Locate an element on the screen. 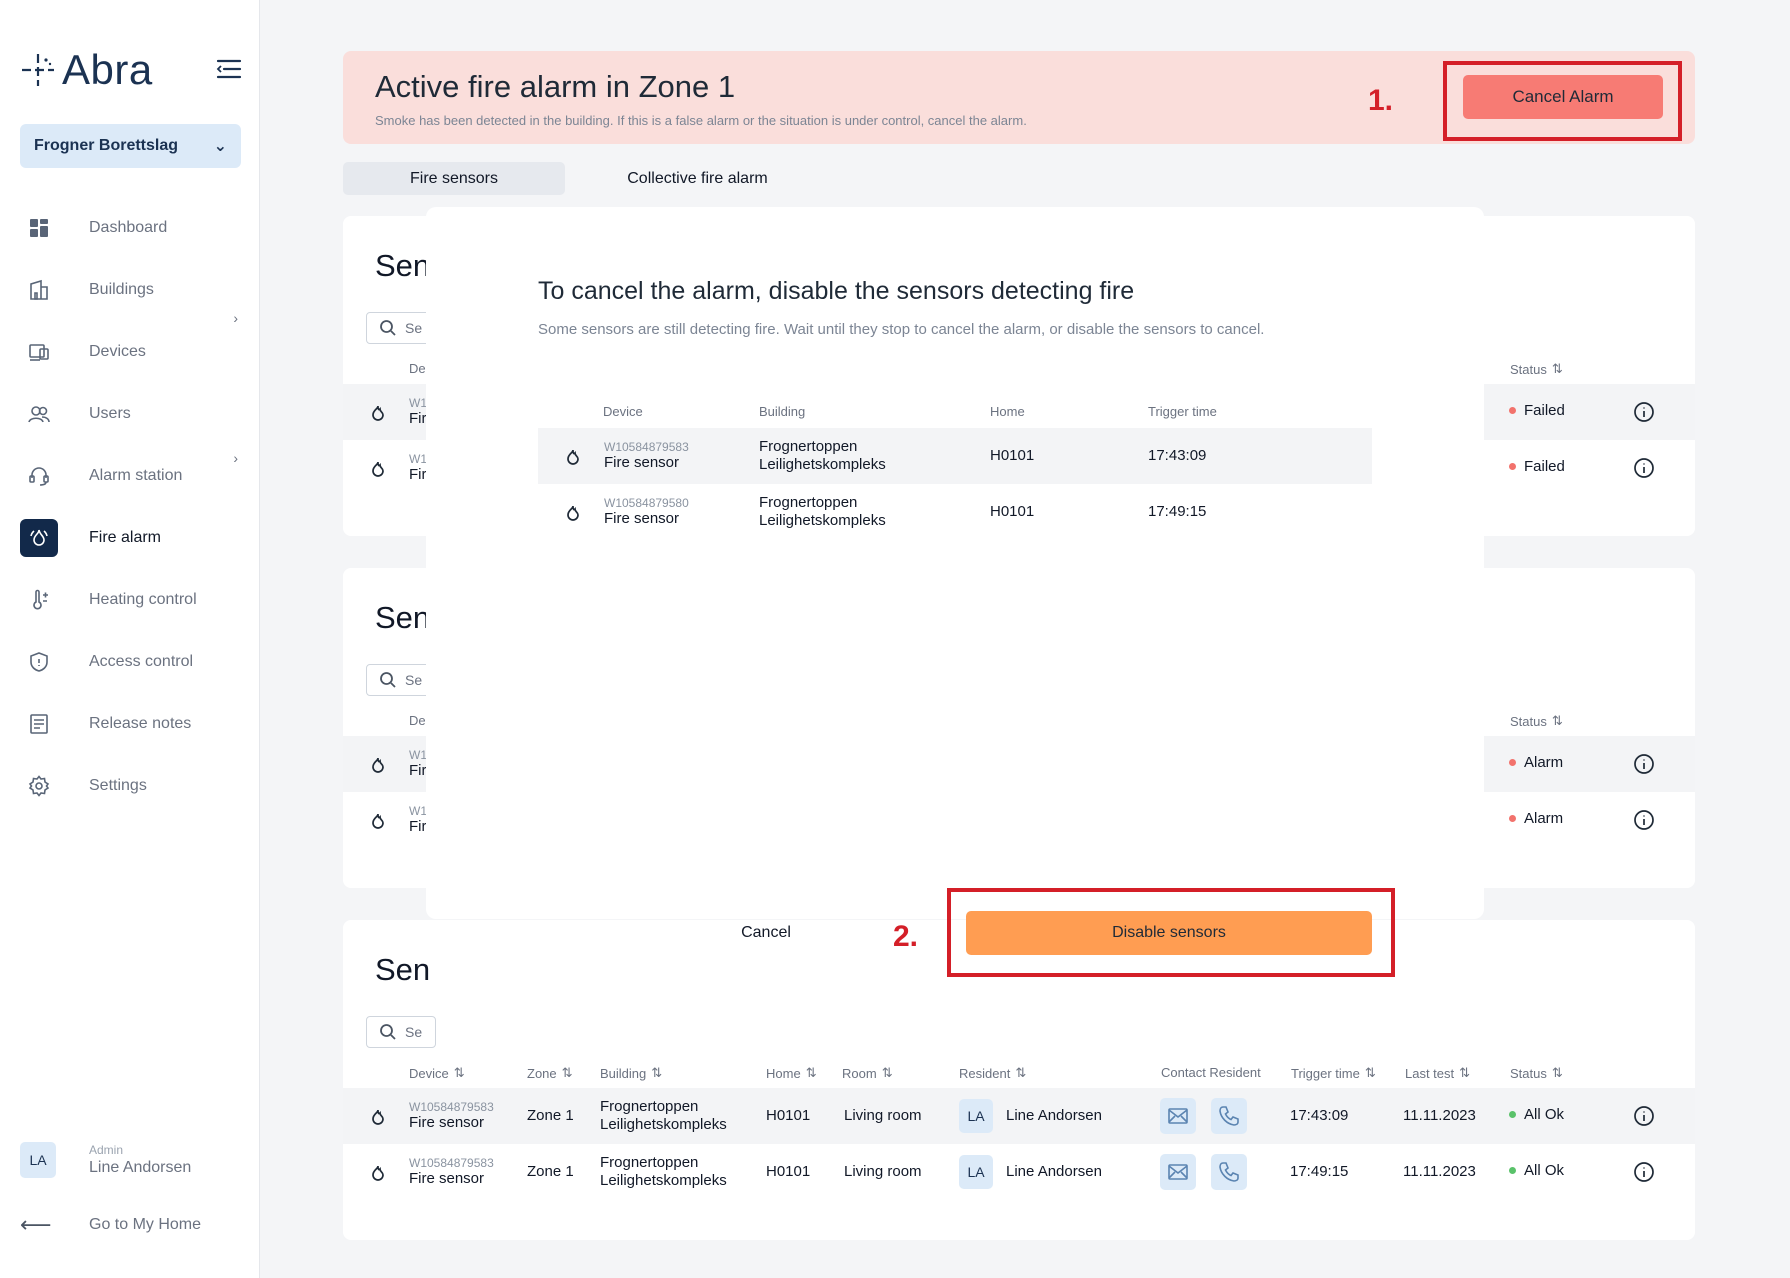 The width and height of the screenshot is (1790, 1278). column-header-device: Device ⇅ is located at coordinates (437, 1073).